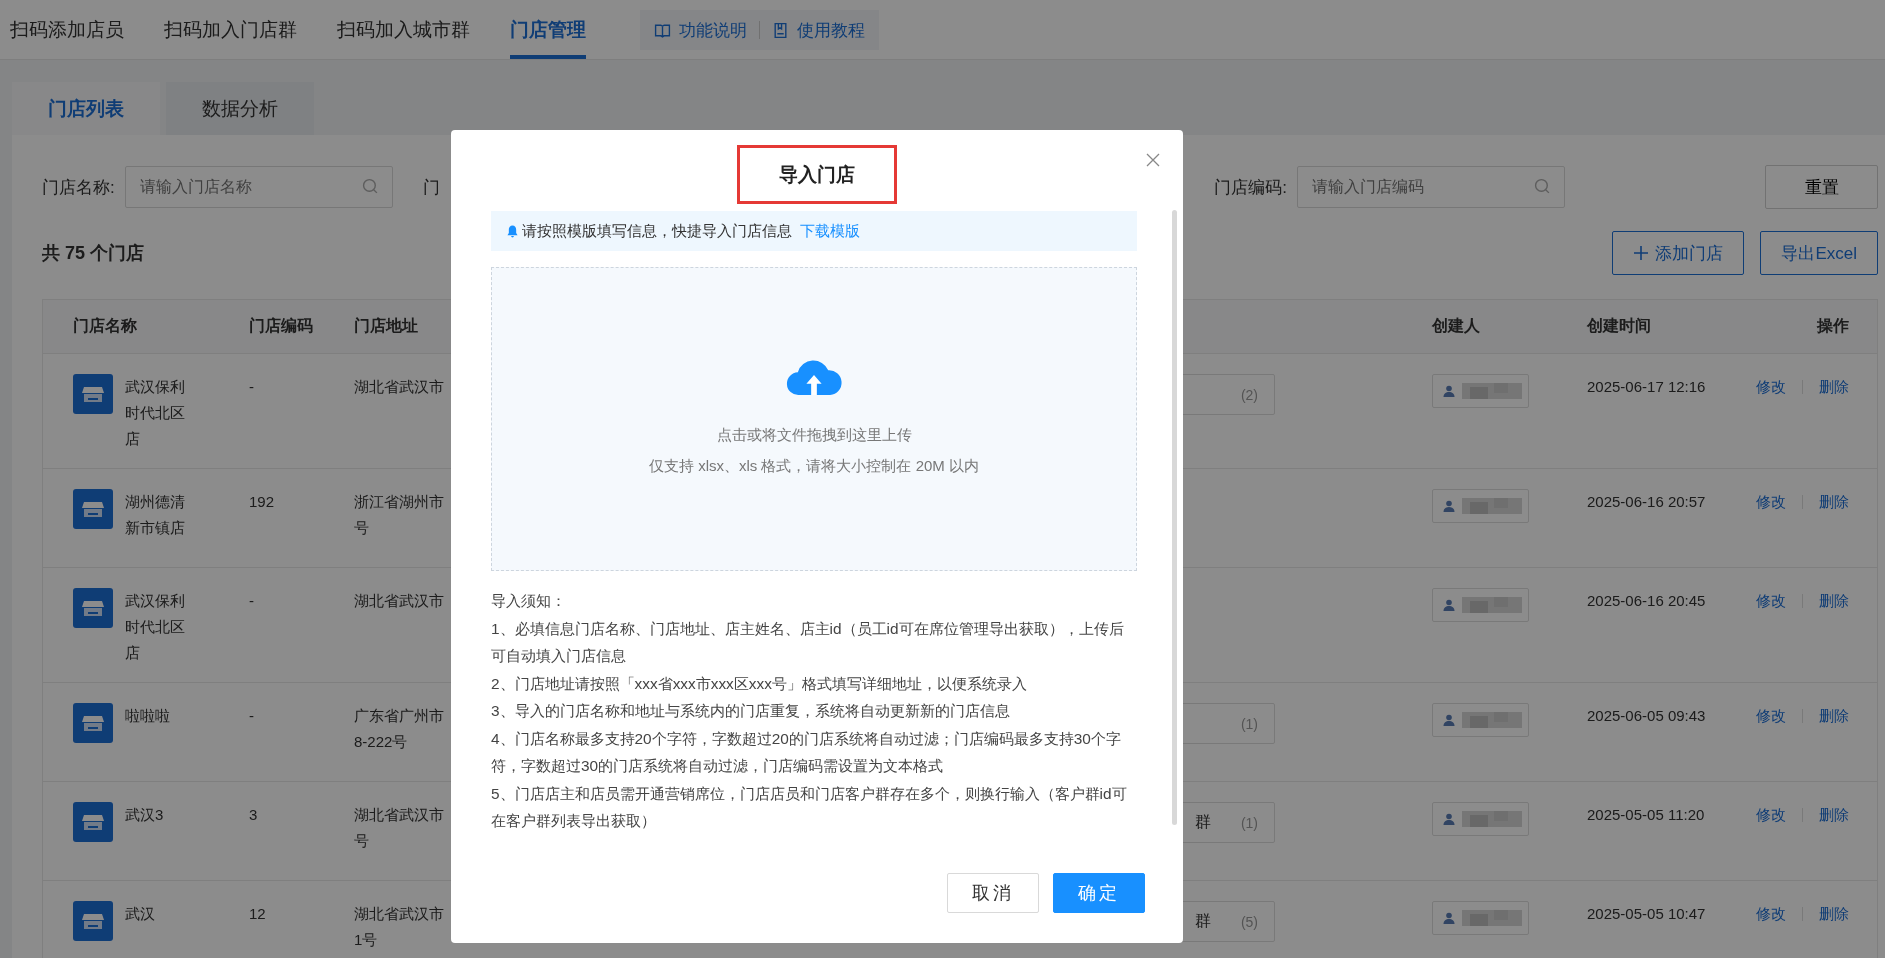 This screenshot has width=1885, height=958. Describe the element at coordinates (1678, 253) in the screenshot. I see `add-store-button: 添加门店` at that location.